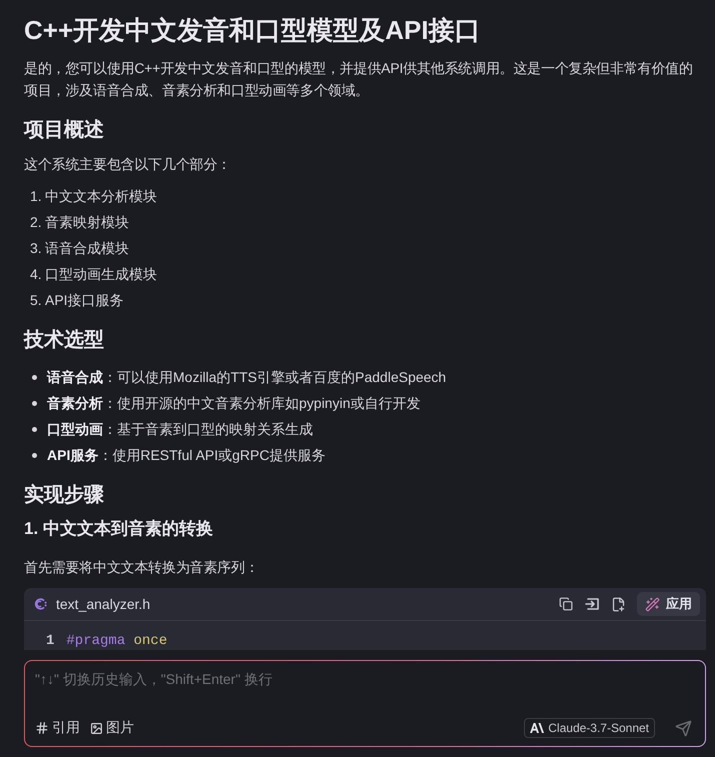  What do you see at coordinates (618, 604) in the screenshot?
I see `new-file-icon` at bounding box center [618, 604].